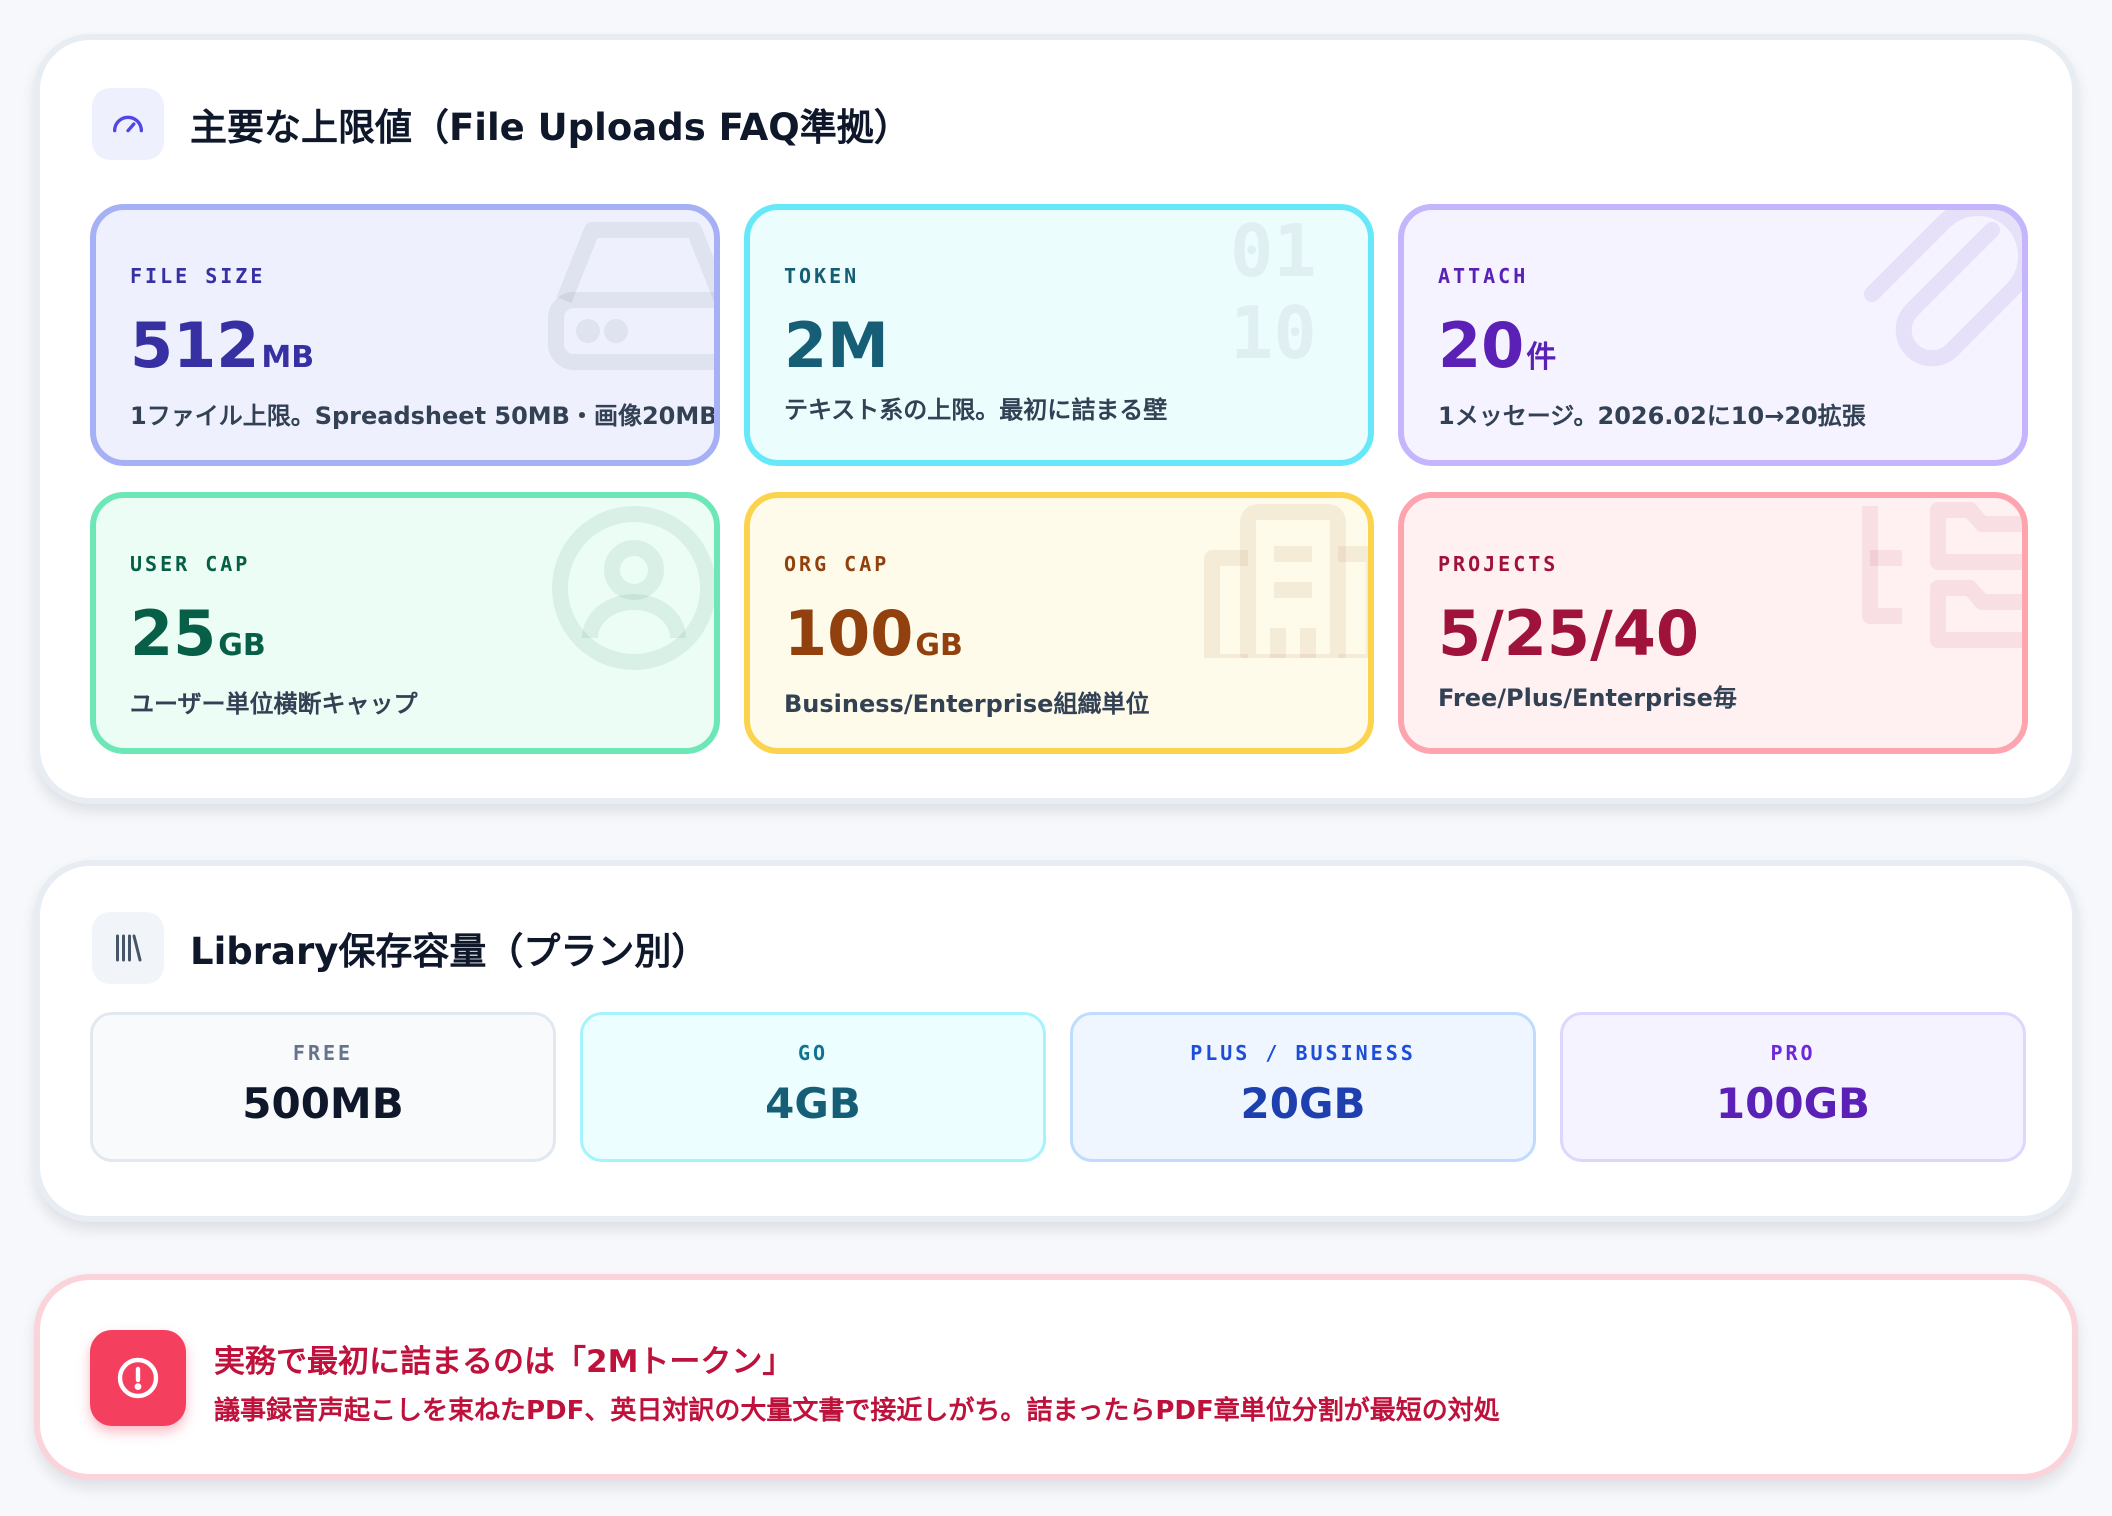 Image resolution: width=2112 pixels, height=1516 pixels. Describe the element at coordinates (967, 704) in the screenshot. I see `org-cap-desc: Business/Enterprise組織単位` at that location.